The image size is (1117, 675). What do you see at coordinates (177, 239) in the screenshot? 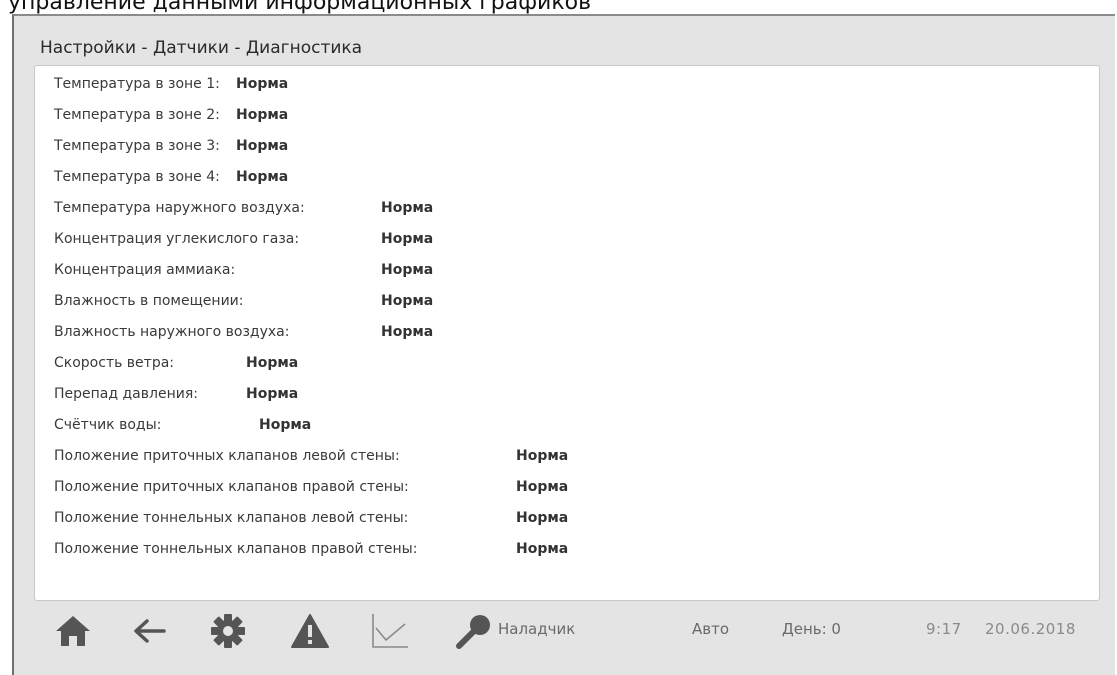
I see `sensor-label: Концентрация углекислого газа:` at bounding box center [177, 239].